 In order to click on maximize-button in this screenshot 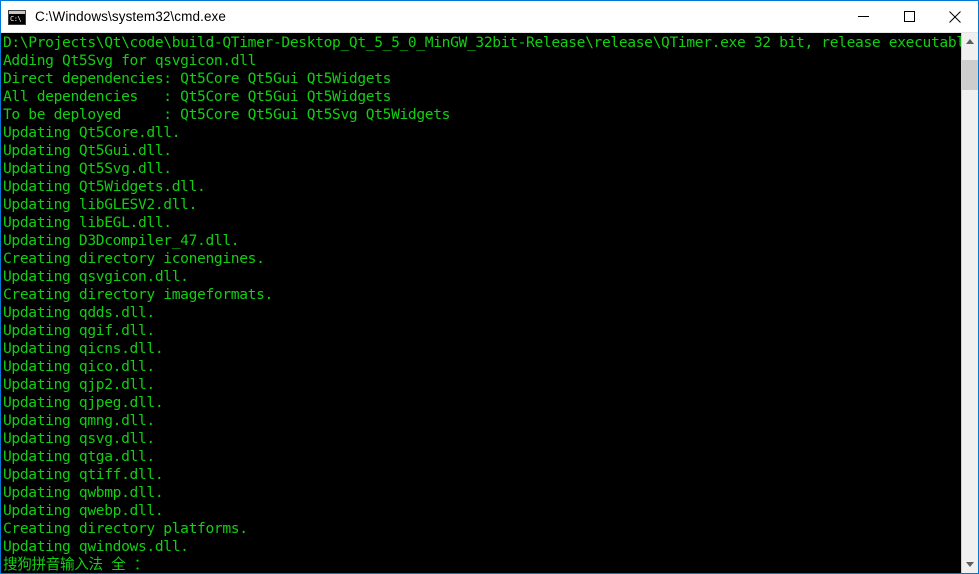, I will do `click(909, 16)`.